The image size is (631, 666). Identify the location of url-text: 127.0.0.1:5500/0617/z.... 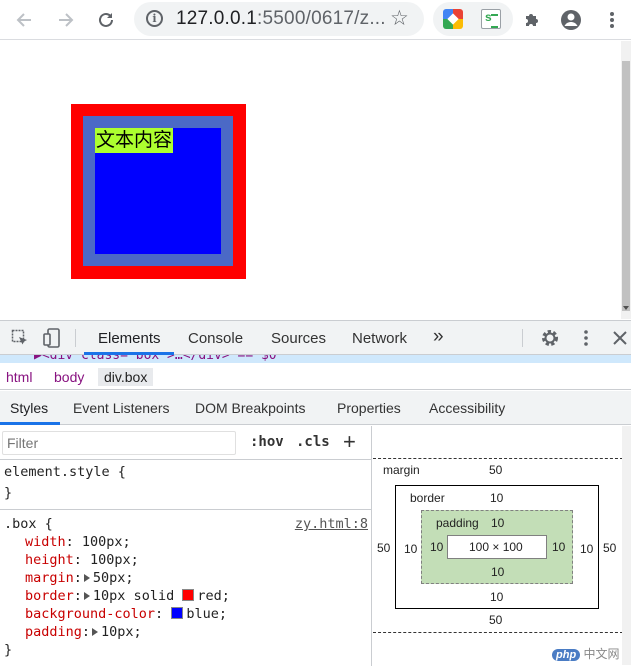
(281, 18).